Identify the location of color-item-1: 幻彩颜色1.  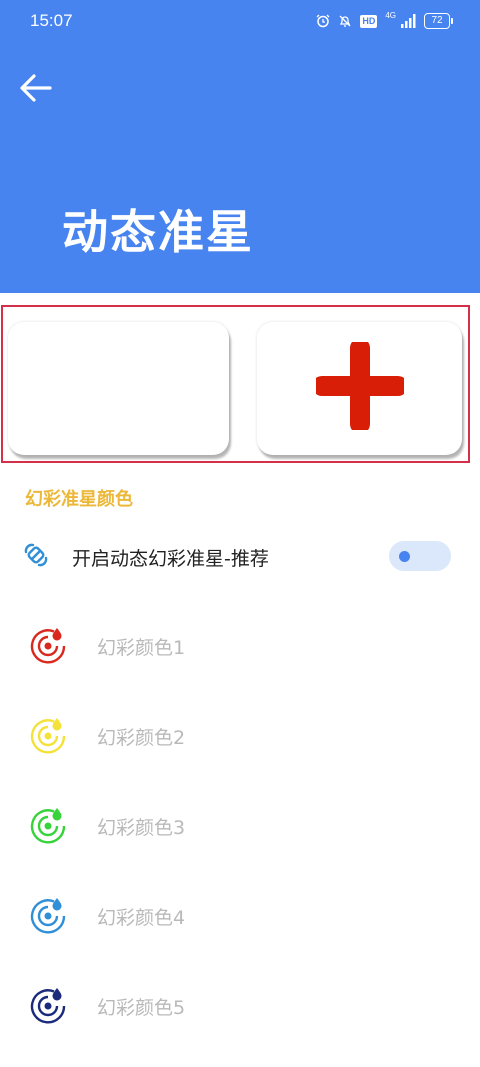
(240, 646).